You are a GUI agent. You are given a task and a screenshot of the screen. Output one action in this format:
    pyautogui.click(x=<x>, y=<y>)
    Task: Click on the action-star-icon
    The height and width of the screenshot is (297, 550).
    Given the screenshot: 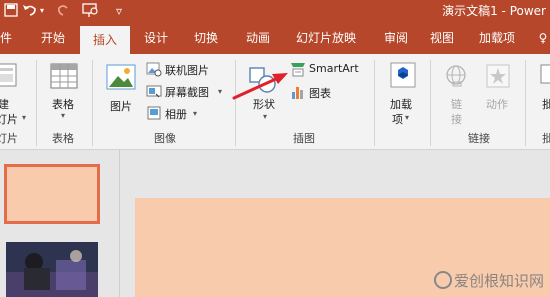 What is the action you would take?
    pyautogui.click(x=498, y=76)
    